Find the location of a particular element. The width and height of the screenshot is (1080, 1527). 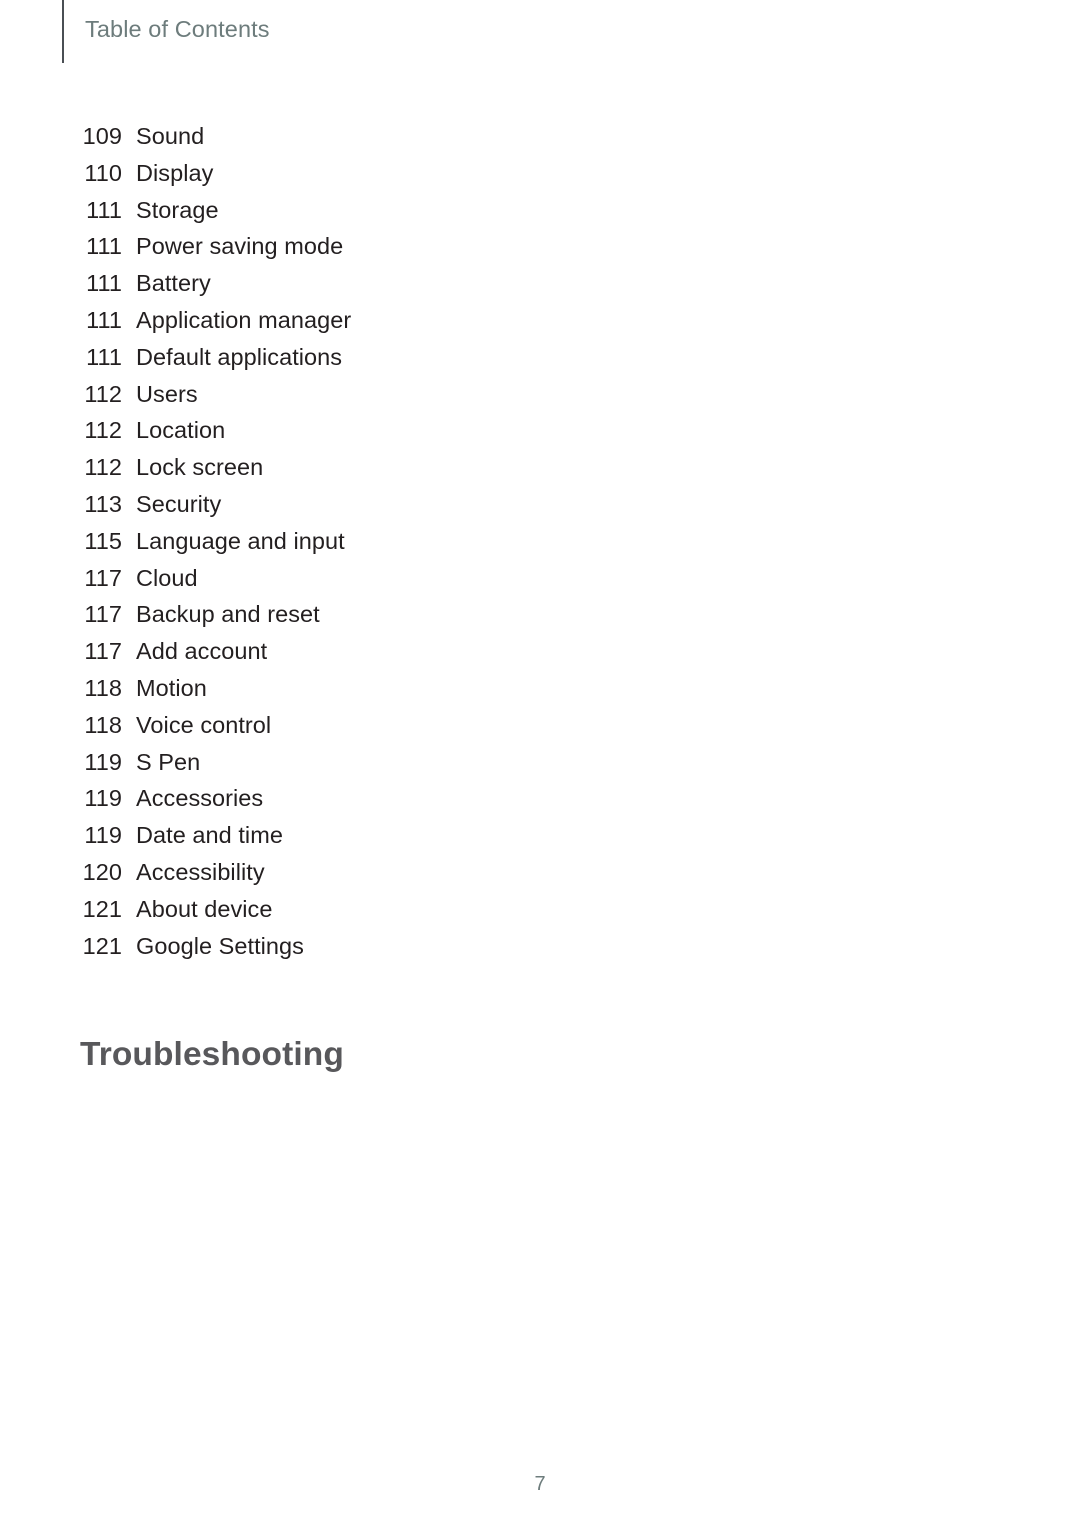

toc-entry: 112 Users is located at coordinates (462, 399).